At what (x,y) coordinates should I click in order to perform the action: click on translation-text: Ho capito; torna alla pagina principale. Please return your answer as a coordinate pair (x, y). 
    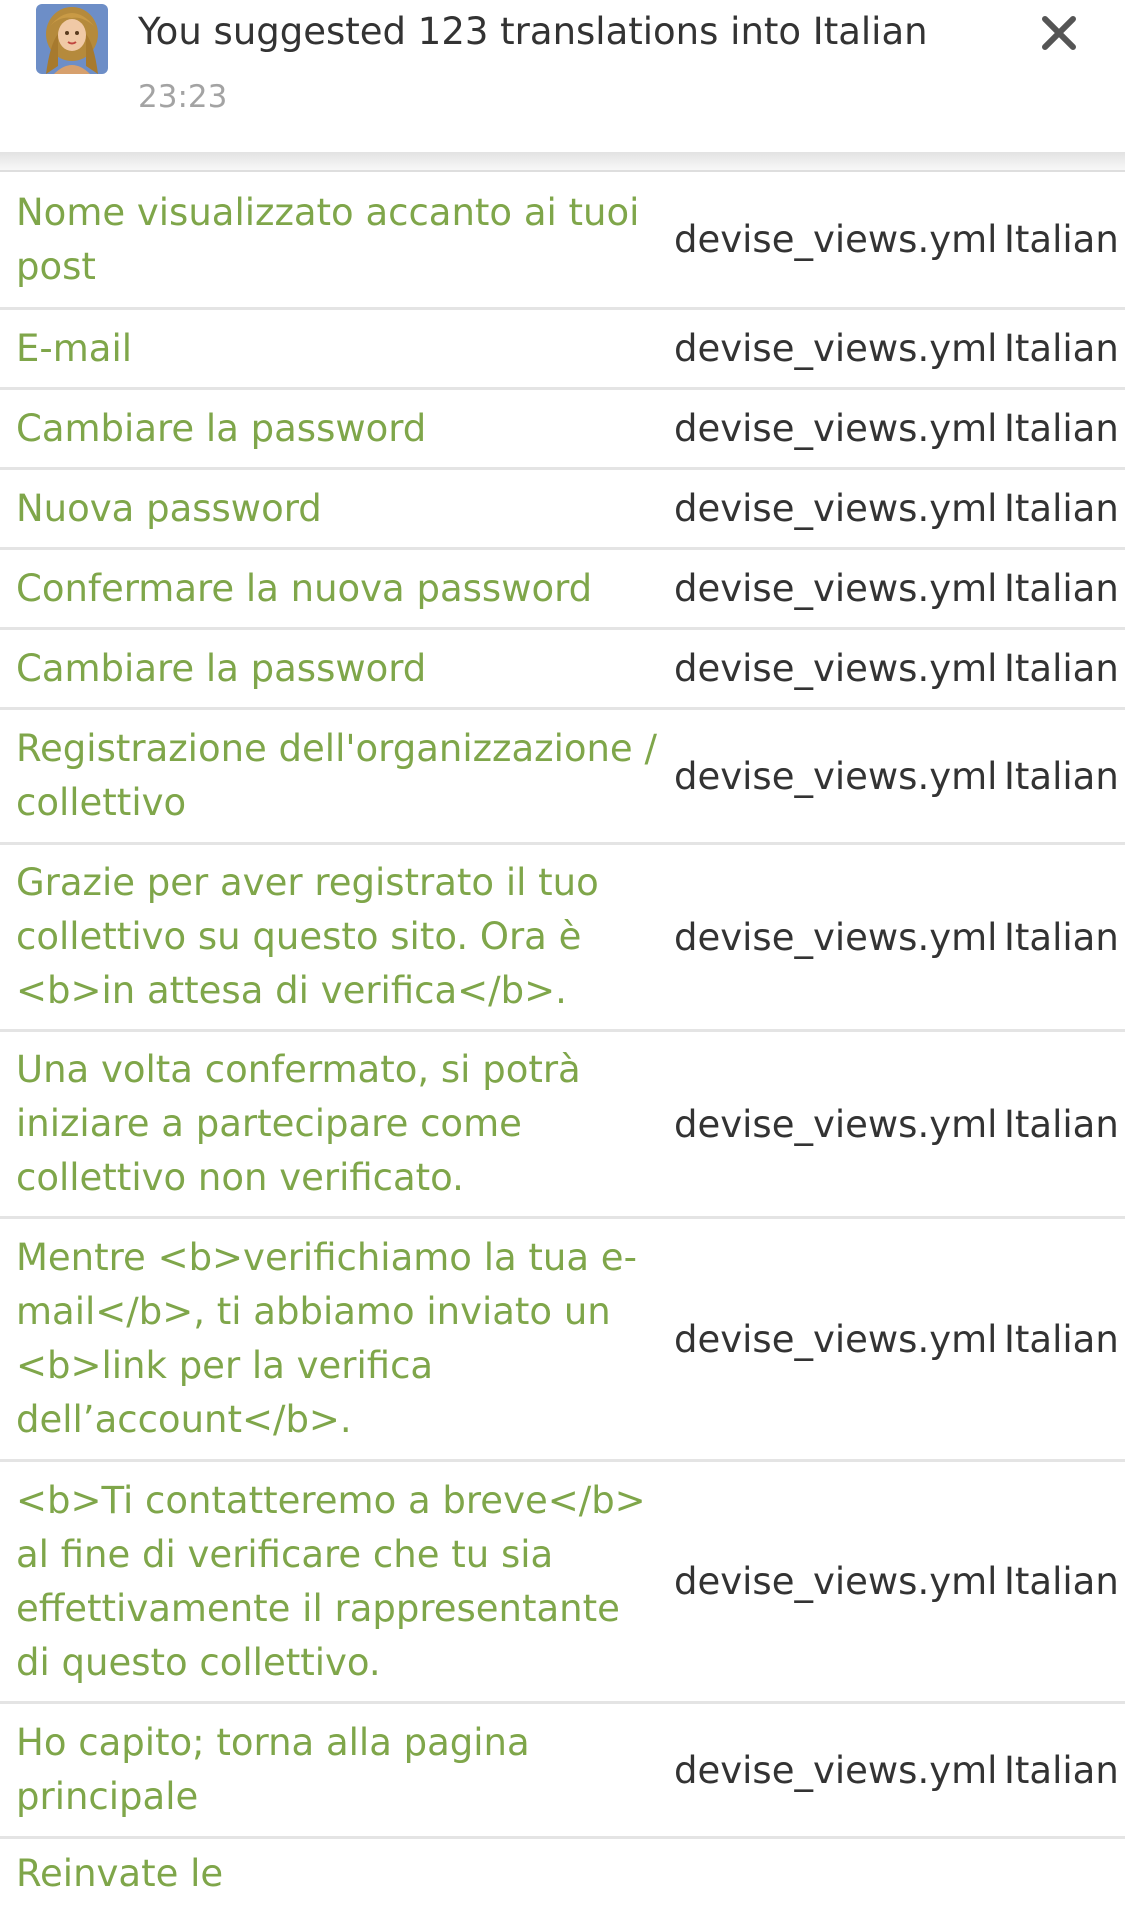
    Looking at the image, I should click on (330, 1770).